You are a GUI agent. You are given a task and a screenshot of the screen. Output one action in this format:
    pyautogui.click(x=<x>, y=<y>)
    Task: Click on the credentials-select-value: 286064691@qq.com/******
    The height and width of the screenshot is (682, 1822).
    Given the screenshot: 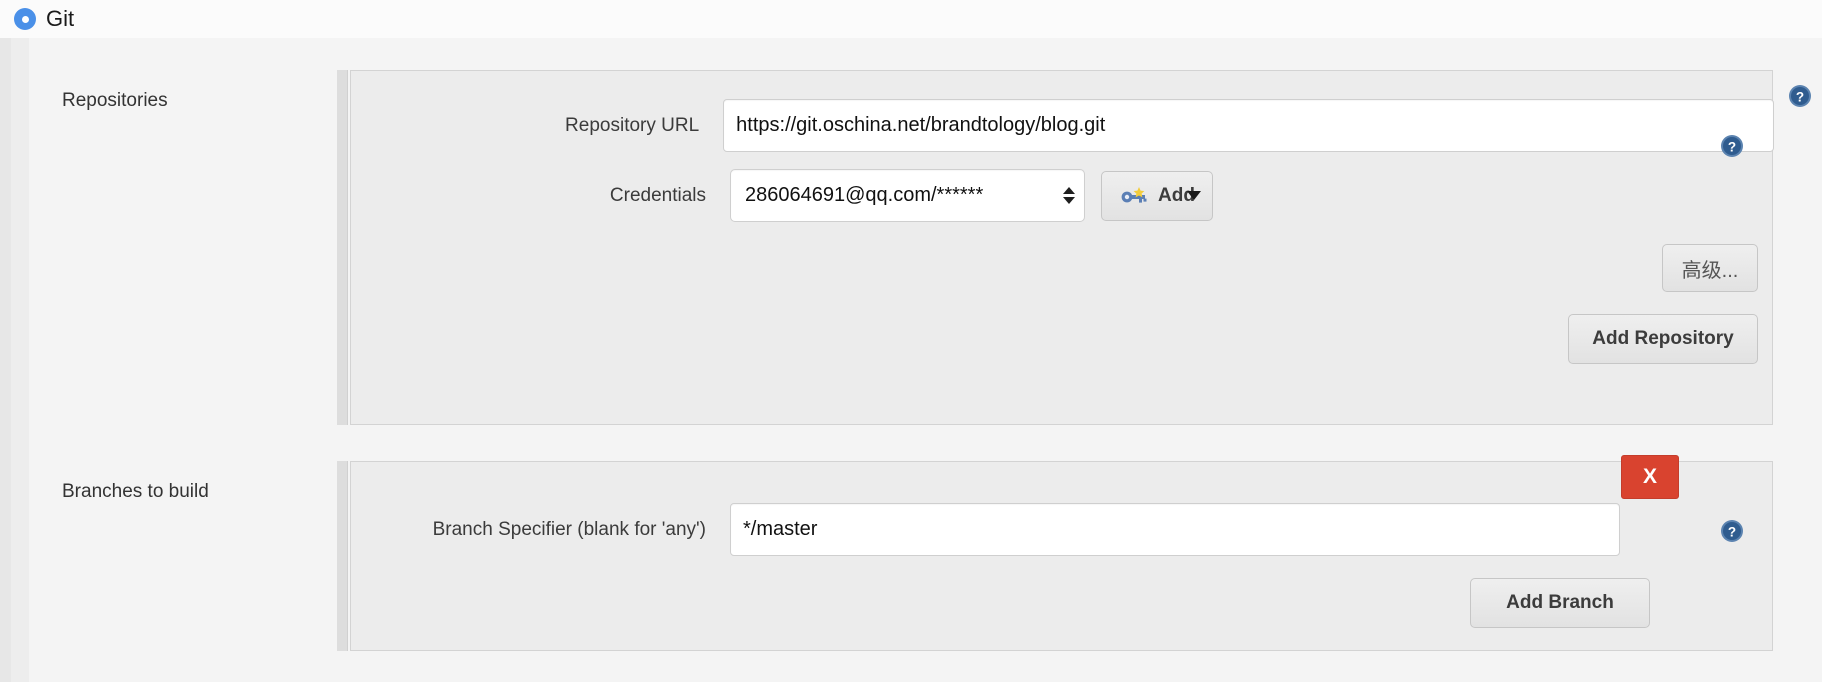 What is the action you would take?
    pyautogui.click(x=864, y=195)
    